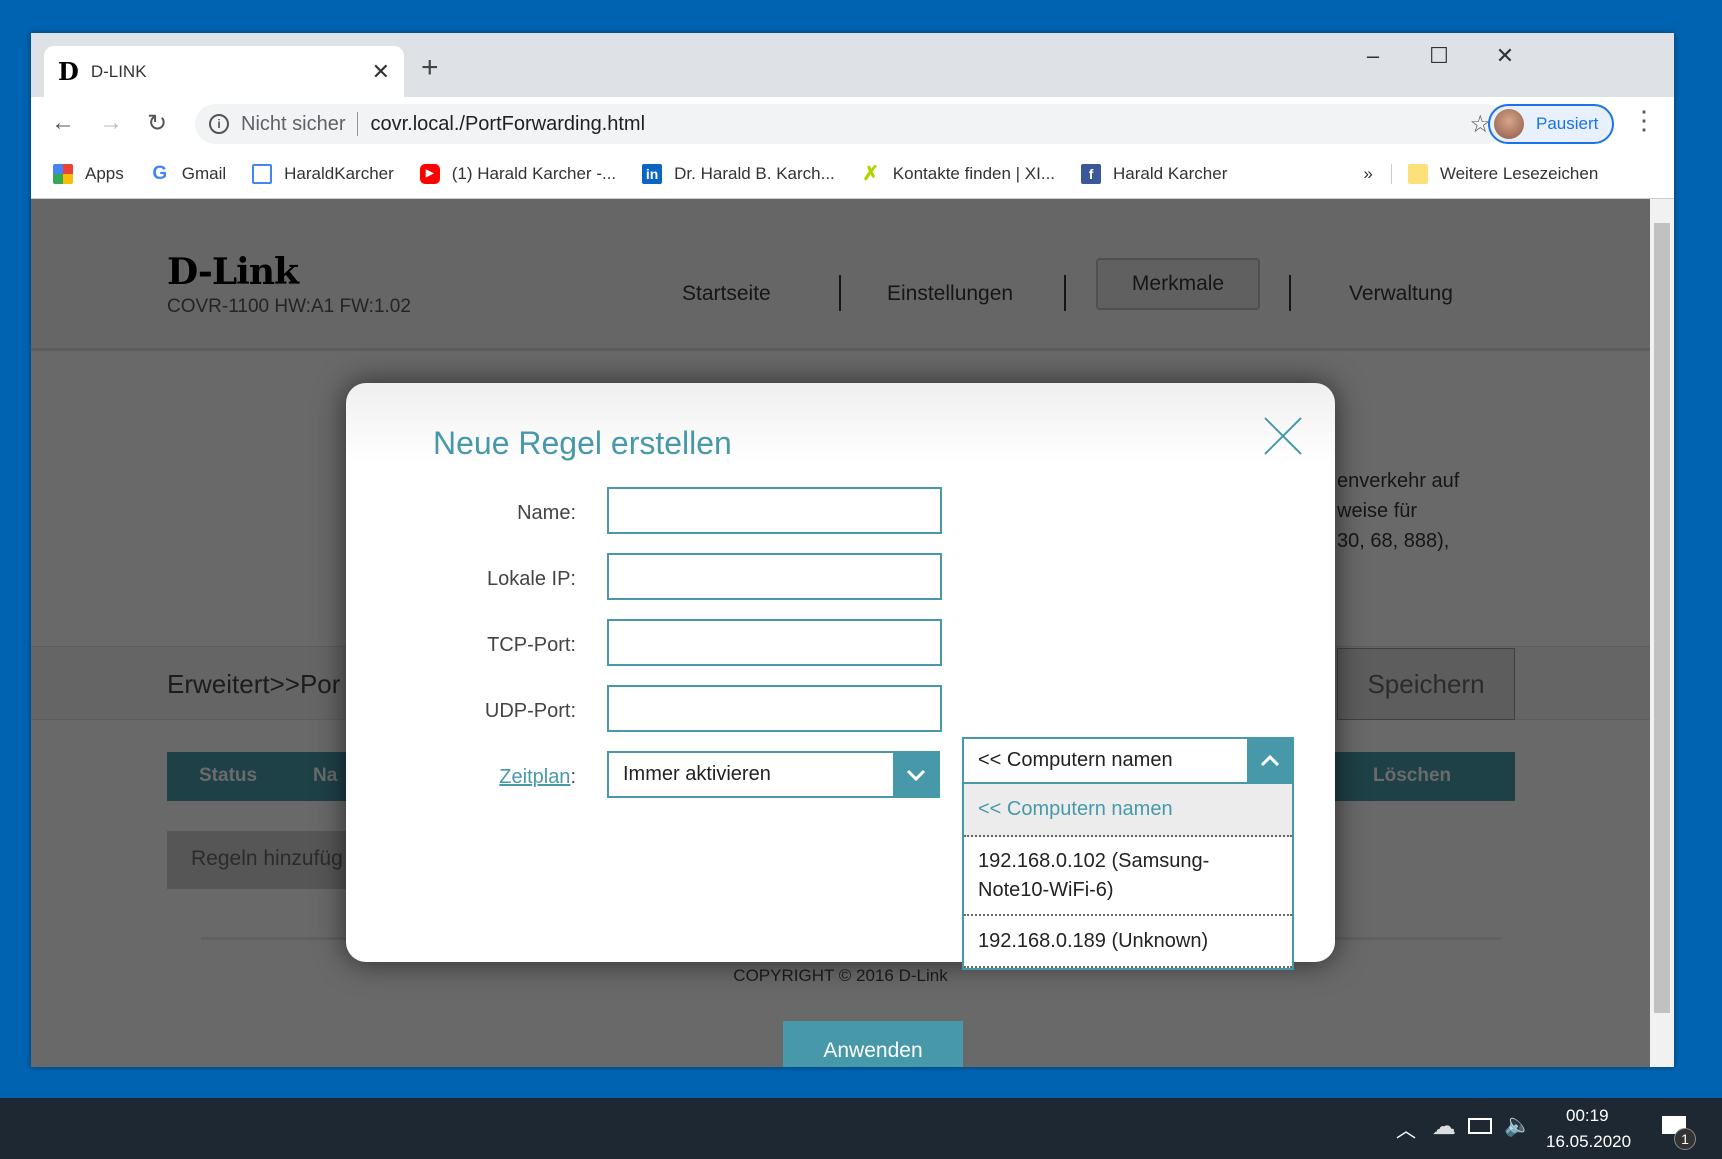 Image resolution: width=1722 pixels, height=1159 pixels. What do you see at coordinates (1283, 436) in the screenshot?
I see `close-icon` at bounding box center [1283, 436].